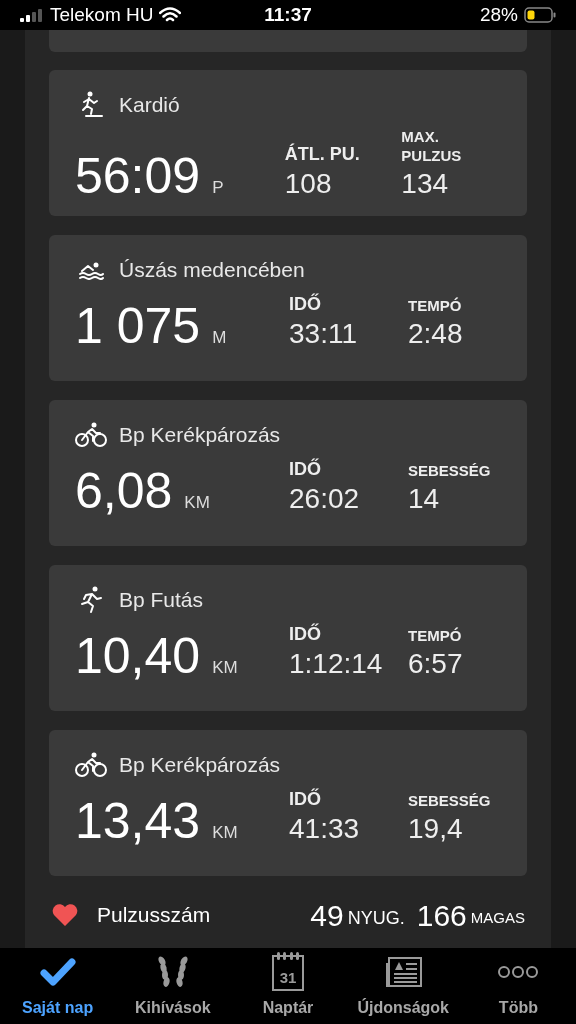 The width and height of the screenshot is (576, 1024). What do you see at coordinates (161, 600) in the screenshot?
I see `activity-title: Bp Futás` at bounding box center [161, 600].